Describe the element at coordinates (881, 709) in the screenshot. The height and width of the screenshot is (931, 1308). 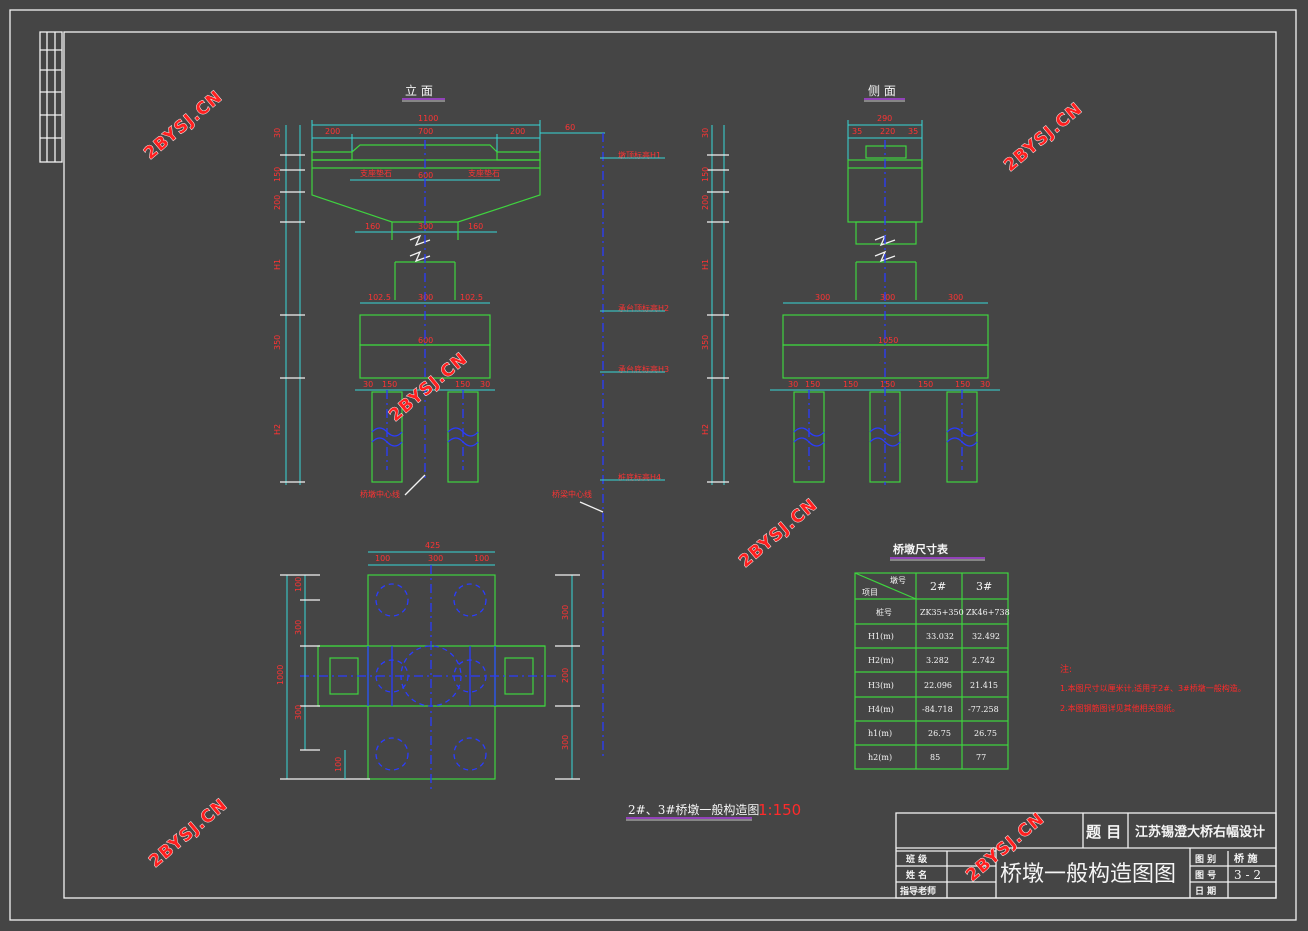
I see `table-row-label: H4(m)` at that location.